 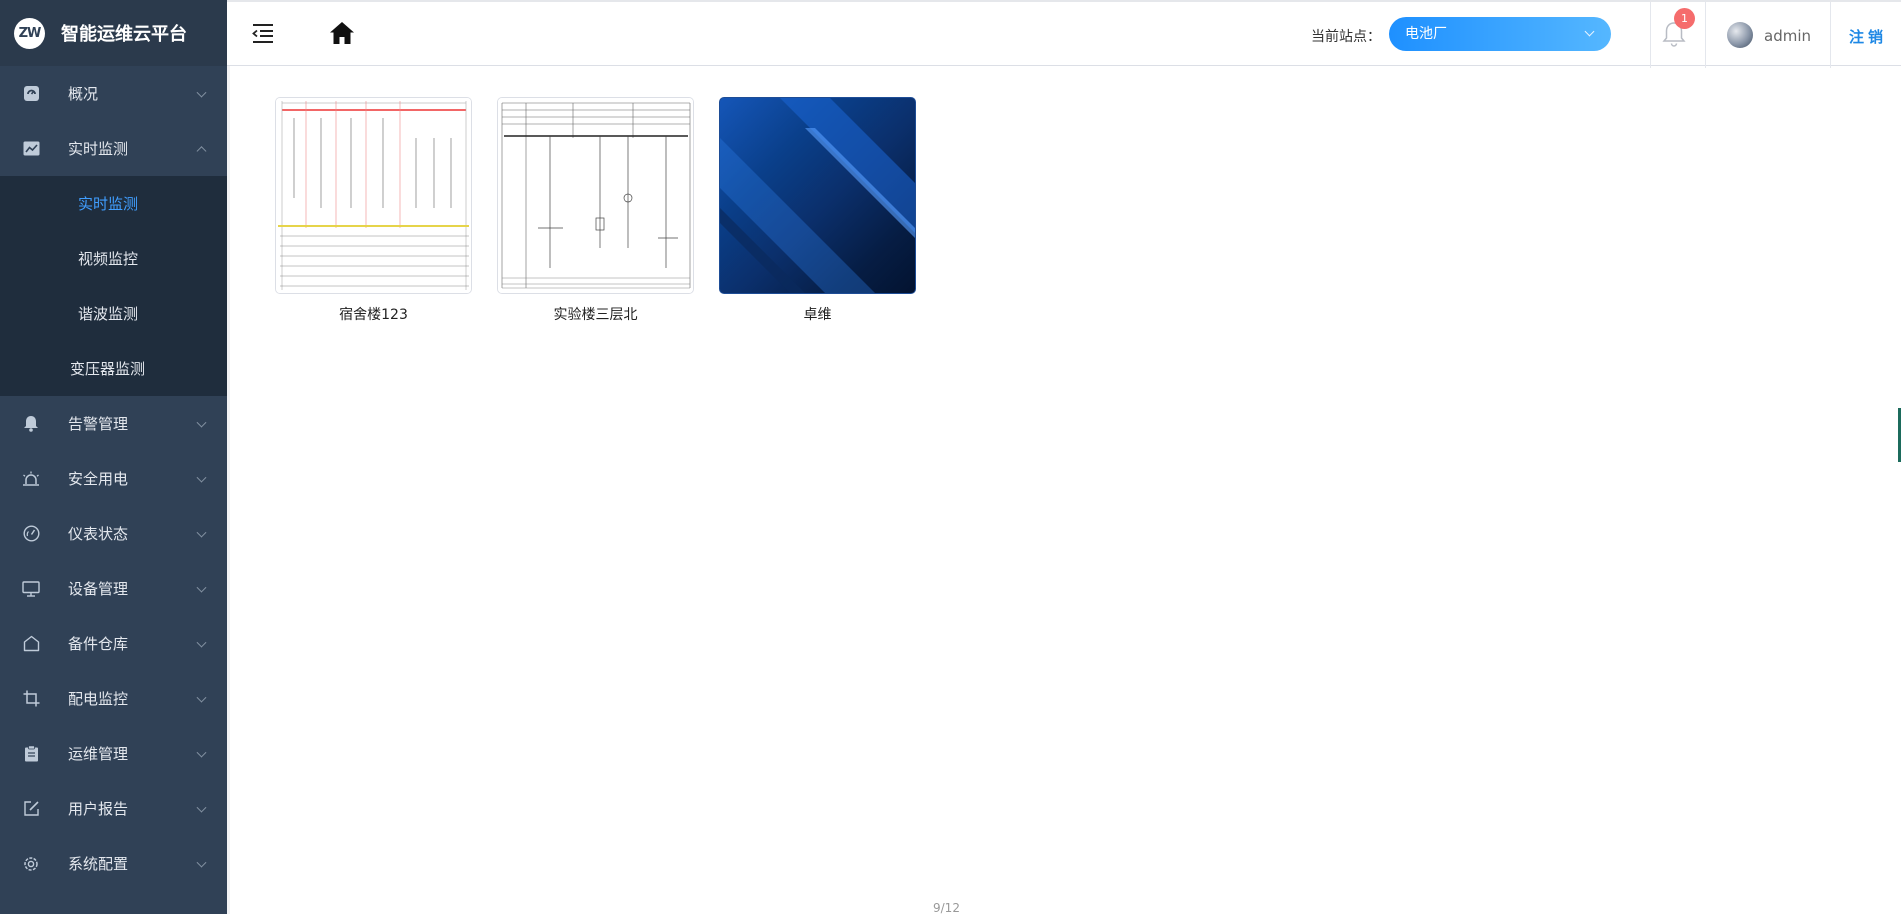 I want to click on sidebar-item-alarm: 告警管理, so click(x=113, y=423).